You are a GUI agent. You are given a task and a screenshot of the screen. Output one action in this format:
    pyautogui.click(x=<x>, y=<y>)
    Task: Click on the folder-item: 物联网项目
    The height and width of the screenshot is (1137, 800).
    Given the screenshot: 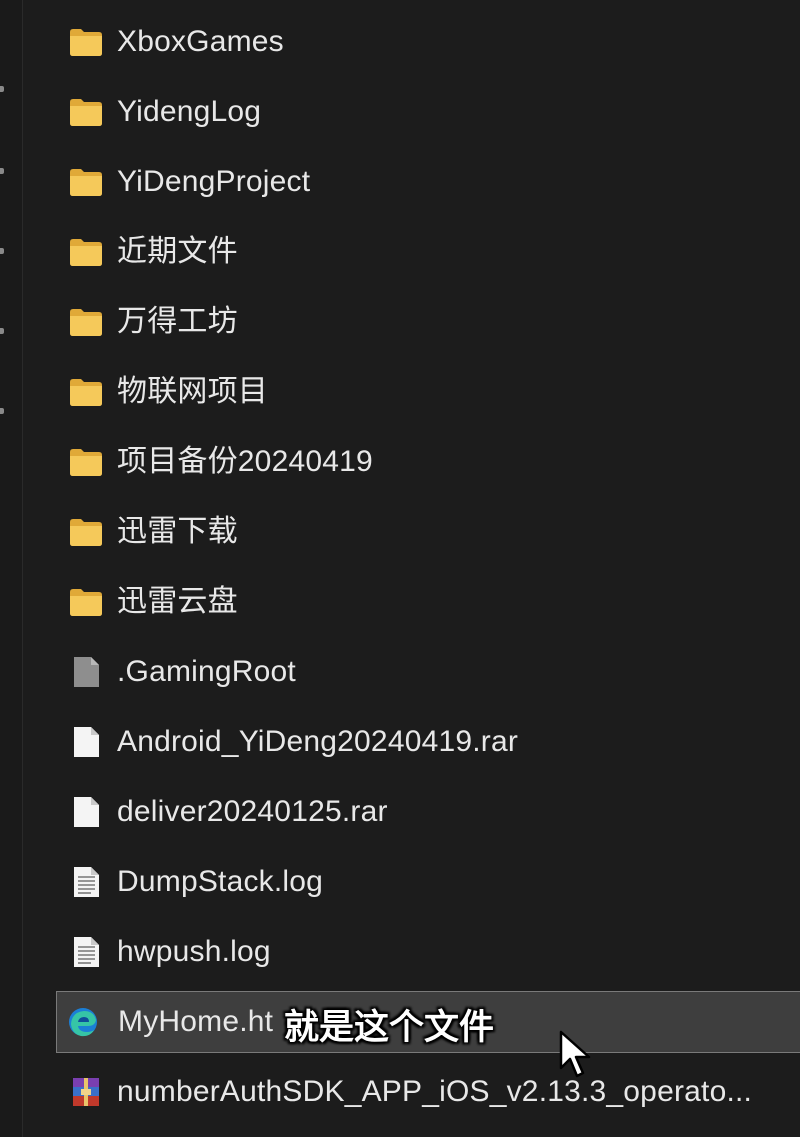 What is the action you would take?
    pyautogui.click(x=412, y=392)
    